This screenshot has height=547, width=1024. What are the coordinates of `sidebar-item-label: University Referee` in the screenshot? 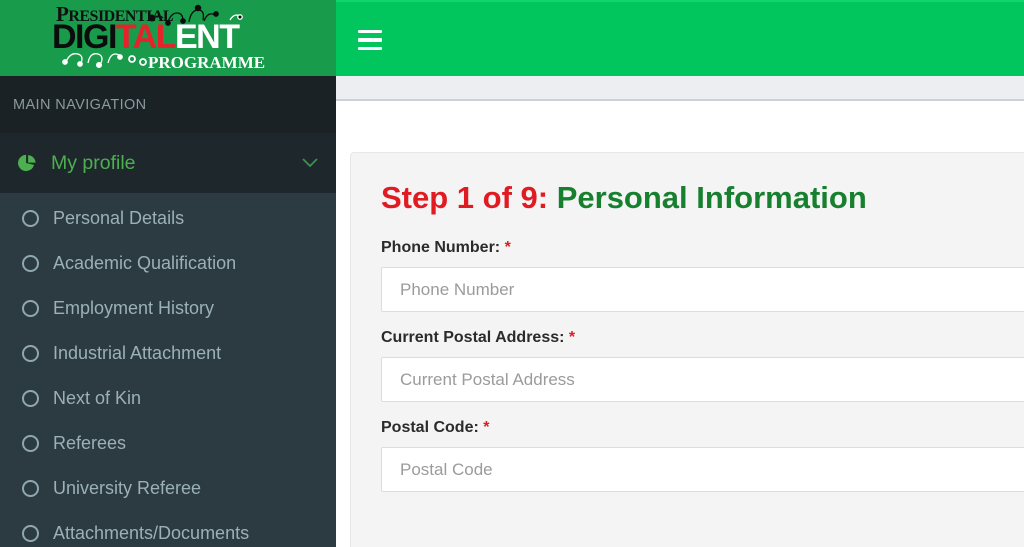 It's located at (127, 488).